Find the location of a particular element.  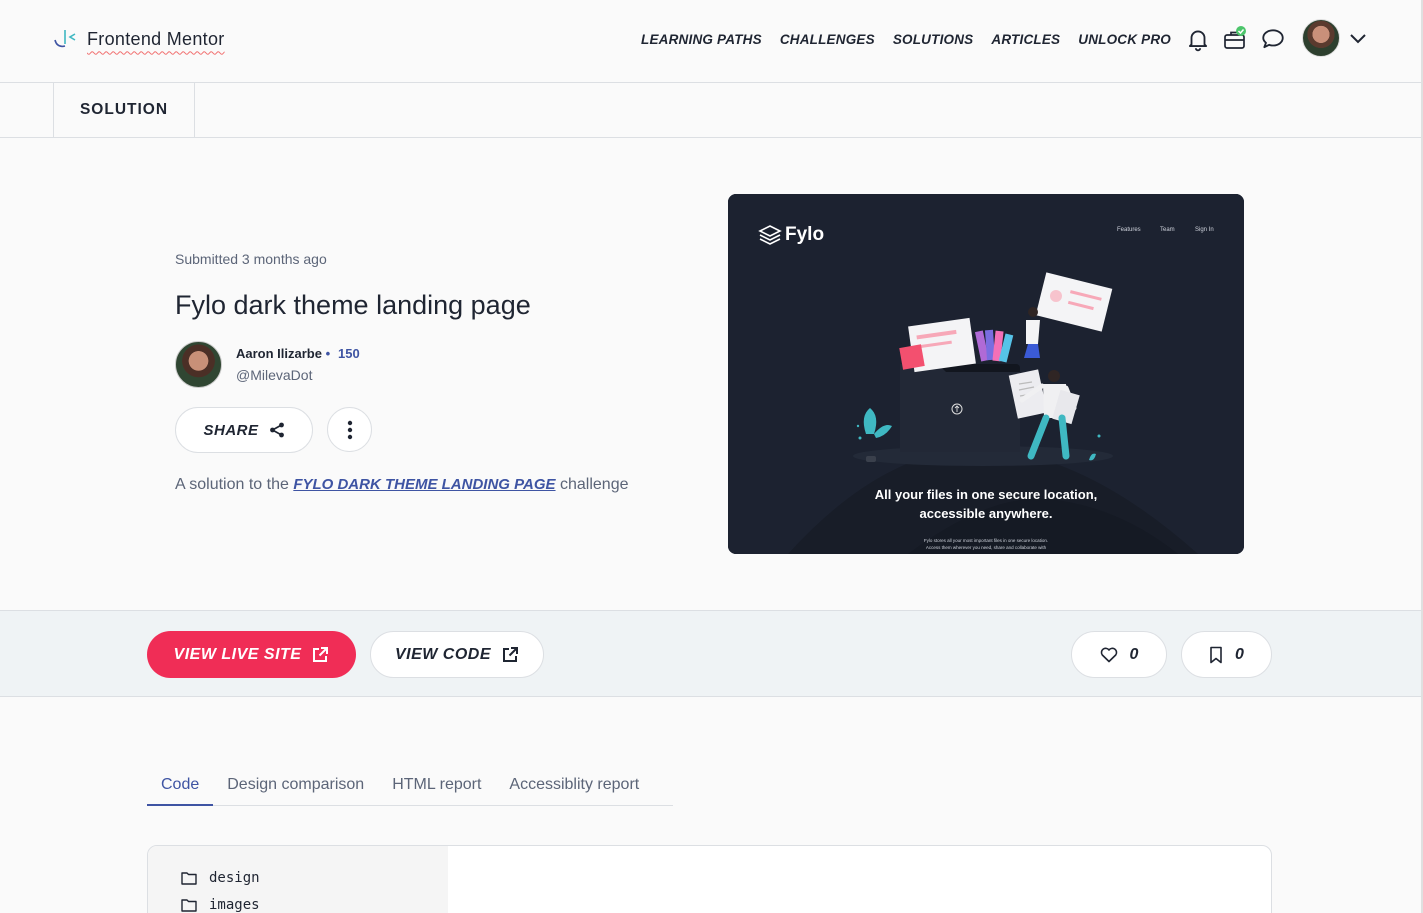

heart-icon is located at coordinates (1108, 654).